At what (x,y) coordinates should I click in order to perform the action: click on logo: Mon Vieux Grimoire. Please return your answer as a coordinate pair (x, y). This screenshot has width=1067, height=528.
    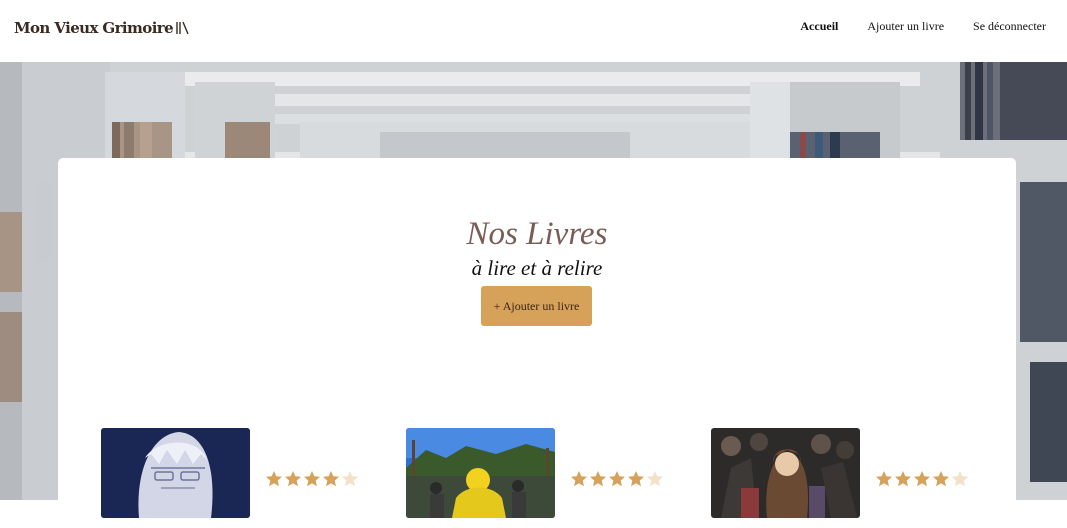
    Looking at the image, I should click on (102, 28).